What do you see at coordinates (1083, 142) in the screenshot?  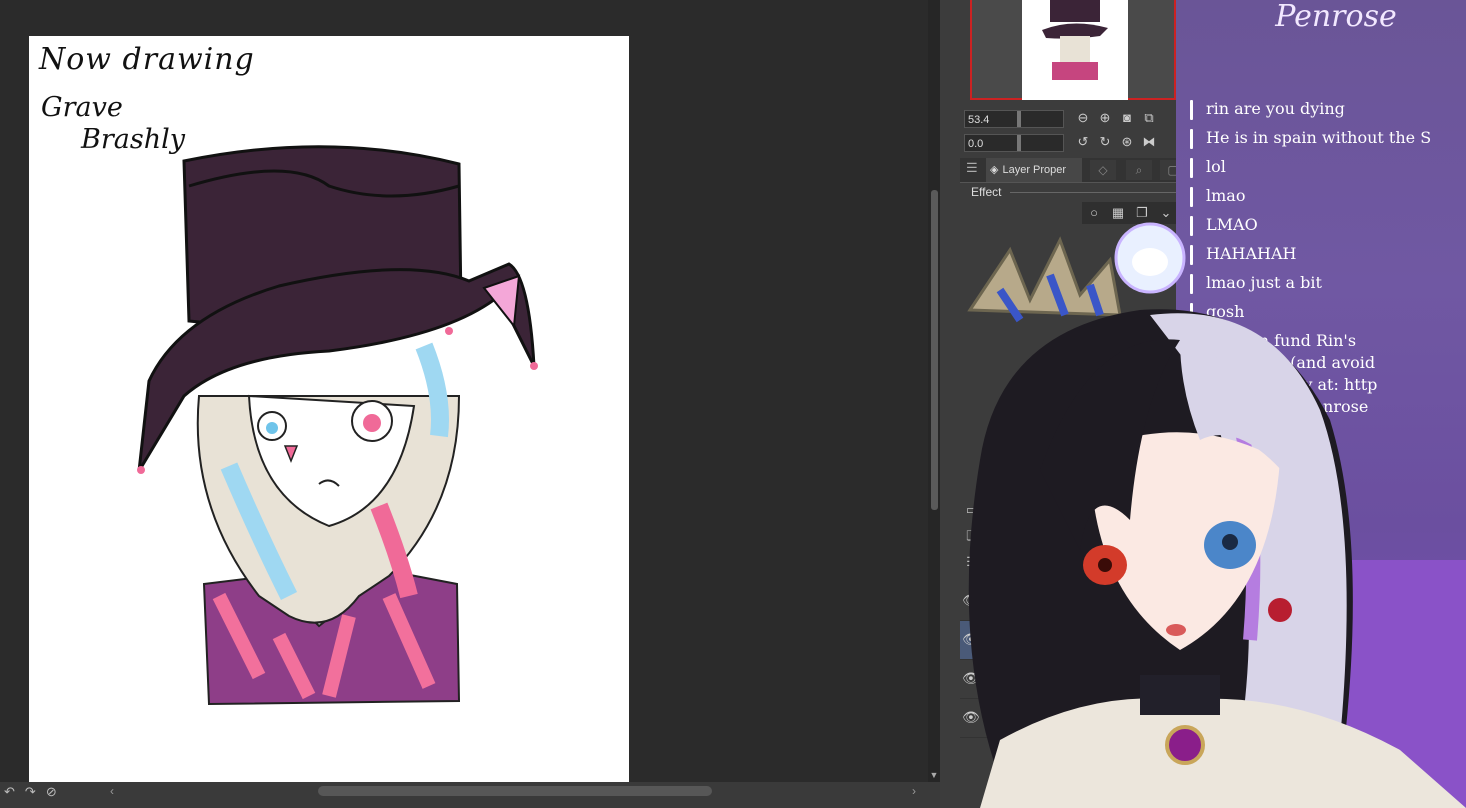 I see `rotate-ccw-icon: ↺` at bounding box center [1083, 142].